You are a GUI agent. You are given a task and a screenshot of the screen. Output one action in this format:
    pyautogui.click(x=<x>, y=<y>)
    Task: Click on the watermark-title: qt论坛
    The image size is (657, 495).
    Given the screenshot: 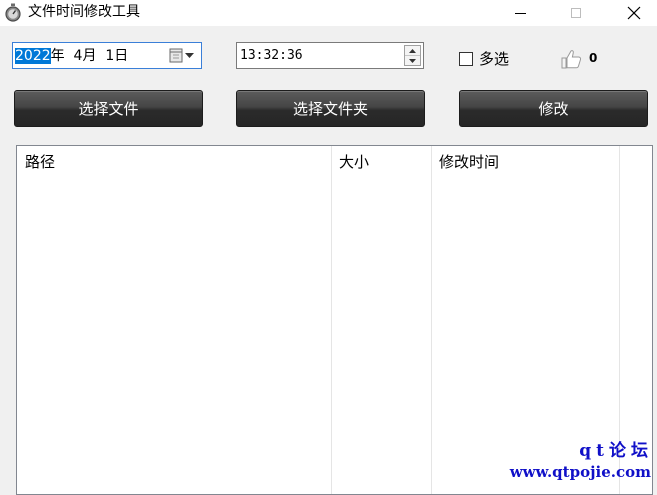 What is the action you would take?
    pyautogui.click(x=616, y=451)
    